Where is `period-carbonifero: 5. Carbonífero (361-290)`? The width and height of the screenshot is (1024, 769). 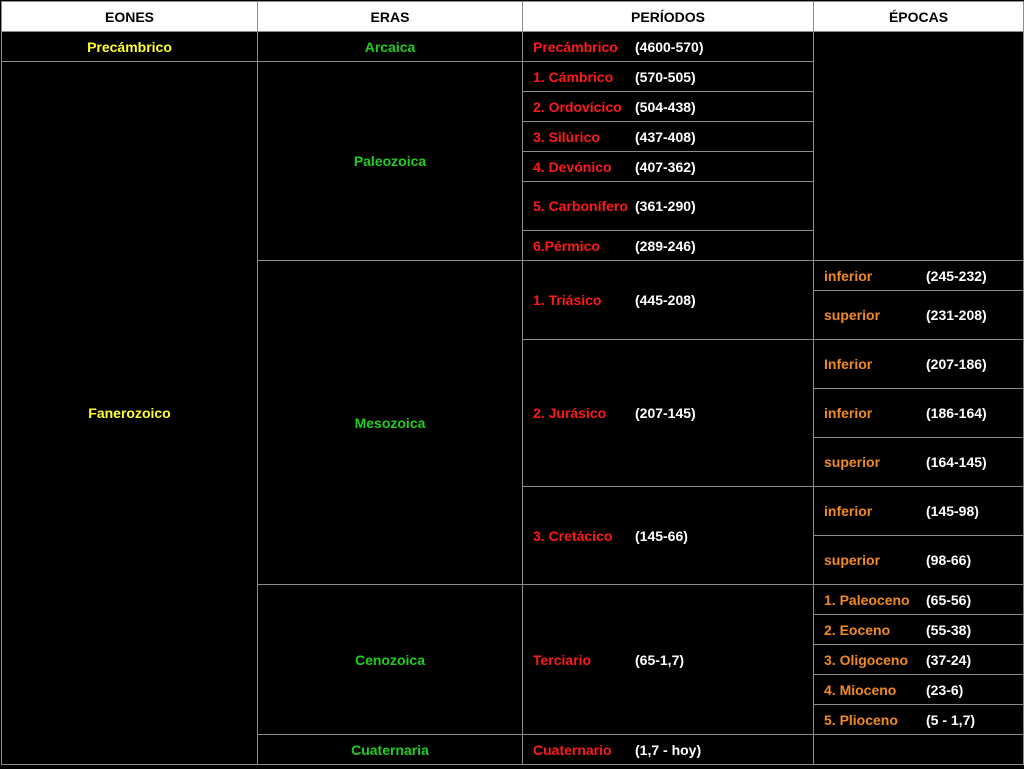
period-carbonifero: 5. Carbonífero (361-290) is located at coordinates (668, 206).